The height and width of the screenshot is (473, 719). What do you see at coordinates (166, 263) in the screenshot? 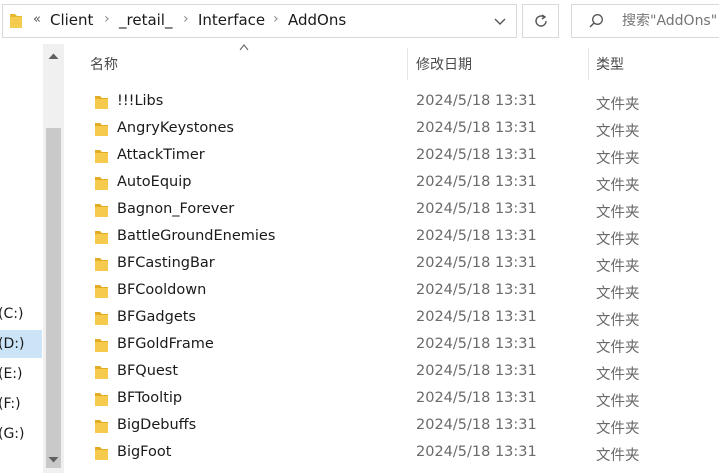
I see `file-name: BFCastingBar` at bounding box center [166, 263].